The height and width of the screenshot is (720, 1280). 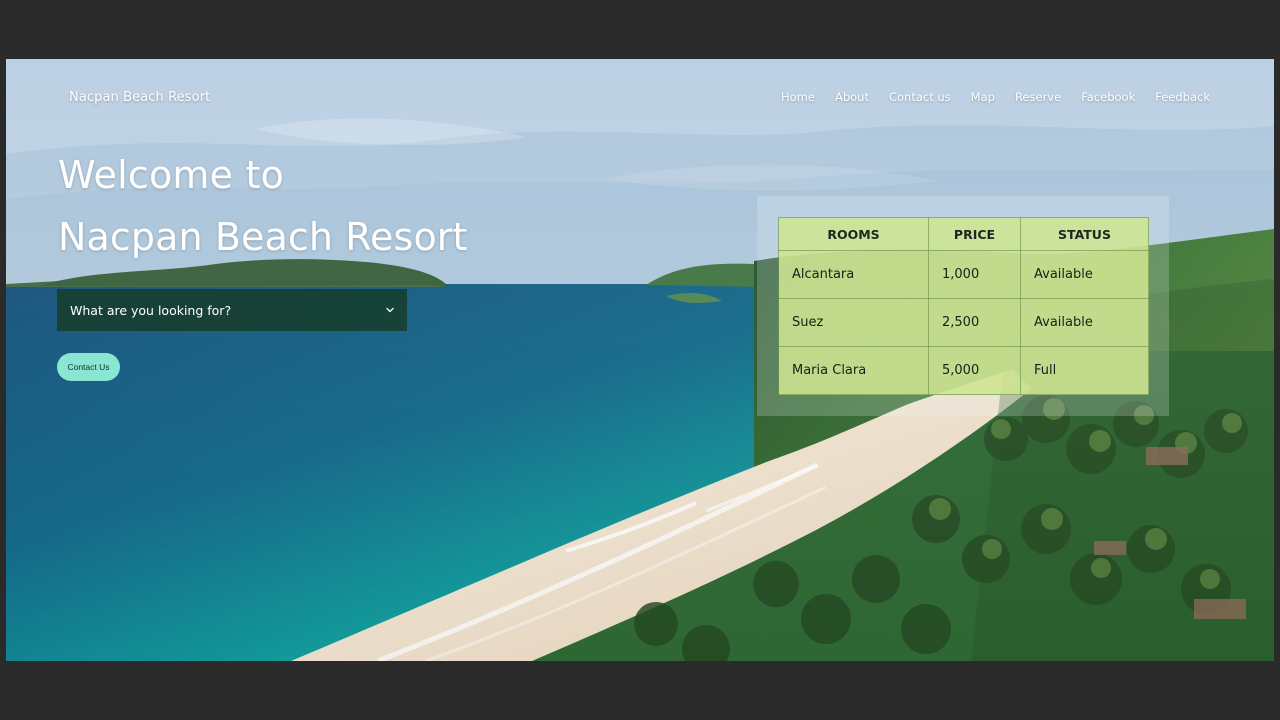 I want to click on site-title: Nacpan Beach Resort, so click(x=140, y=97).